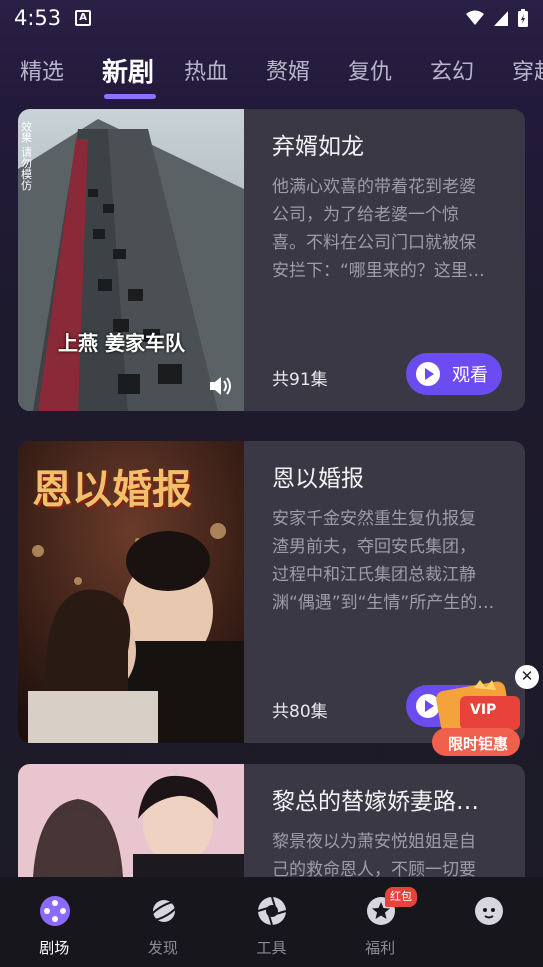 This screenshot has width=543, height=967. I want to click on nav-item-faxian: 发现, so click(163, 922).